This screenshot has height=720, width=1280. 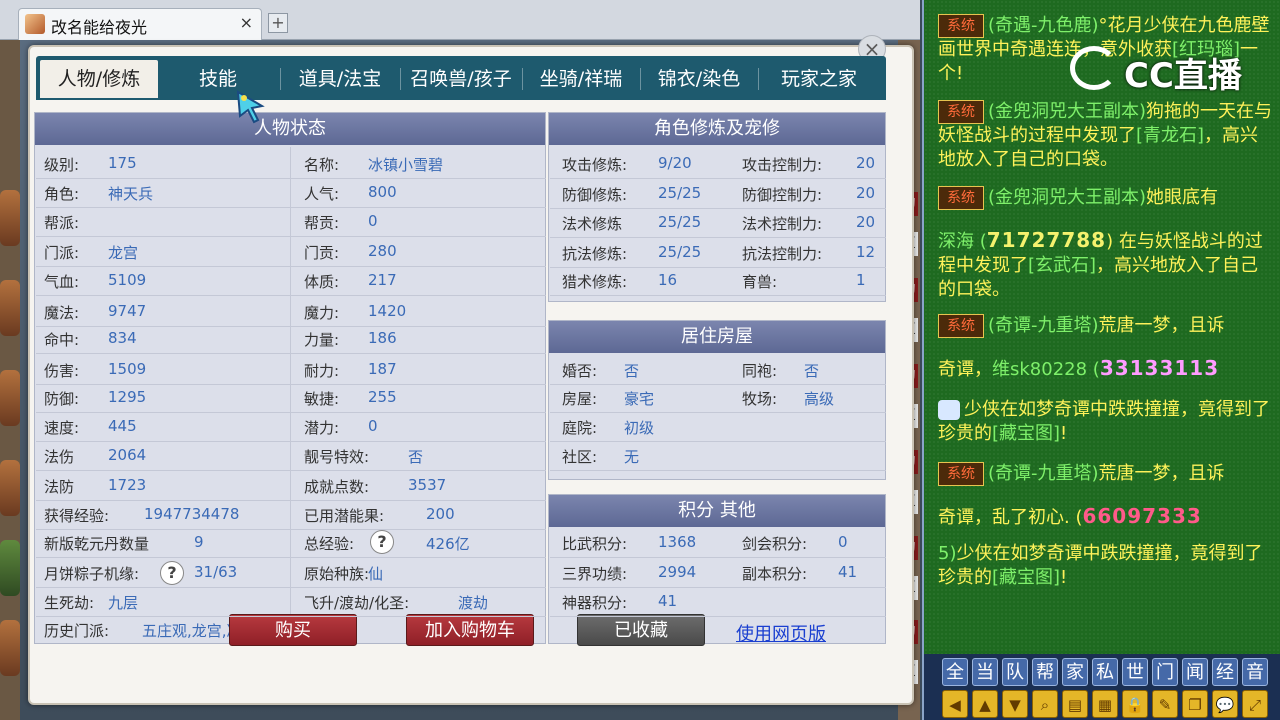 What do you see at coordinates (1015, 672) in the screenshot?
I see `chat-channel-button: 队` at bounding box center [1015, 672].